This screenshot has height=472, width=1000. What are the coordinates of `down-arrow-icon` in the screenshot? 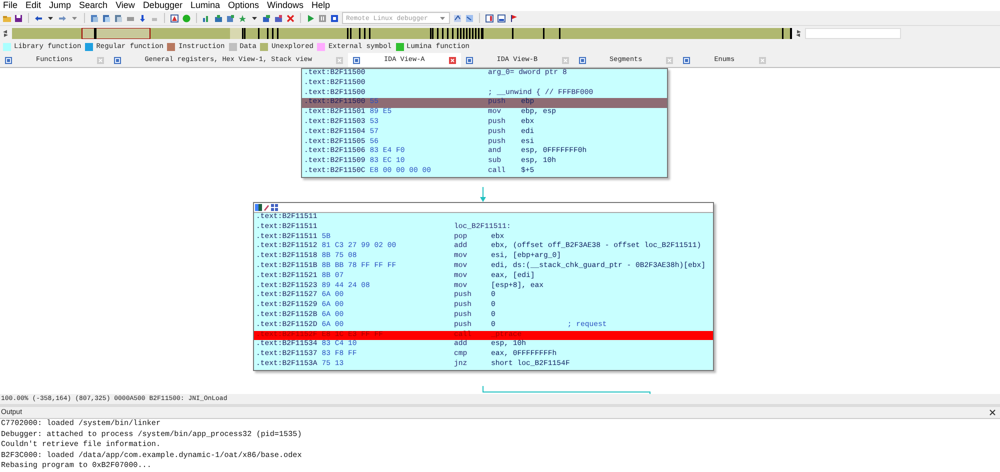 It's located at (142, 18).